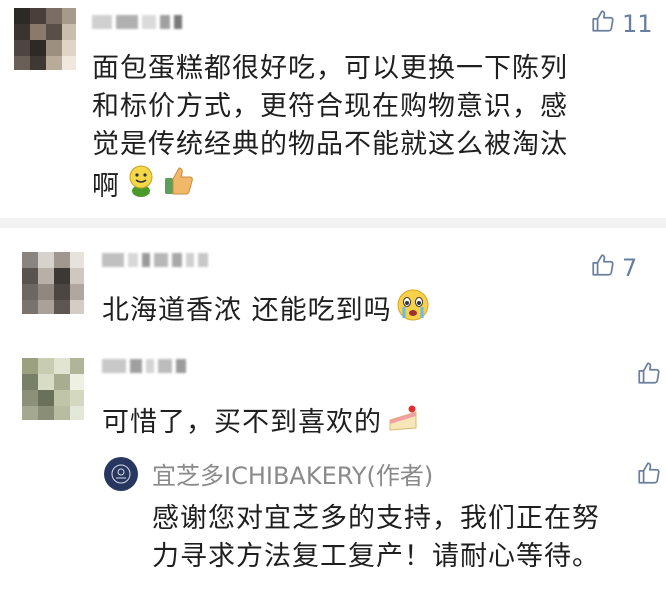  I want to click on comment-line: 面包蛋糕都很好吃，可以更换一下陈列, so click(330, 68).